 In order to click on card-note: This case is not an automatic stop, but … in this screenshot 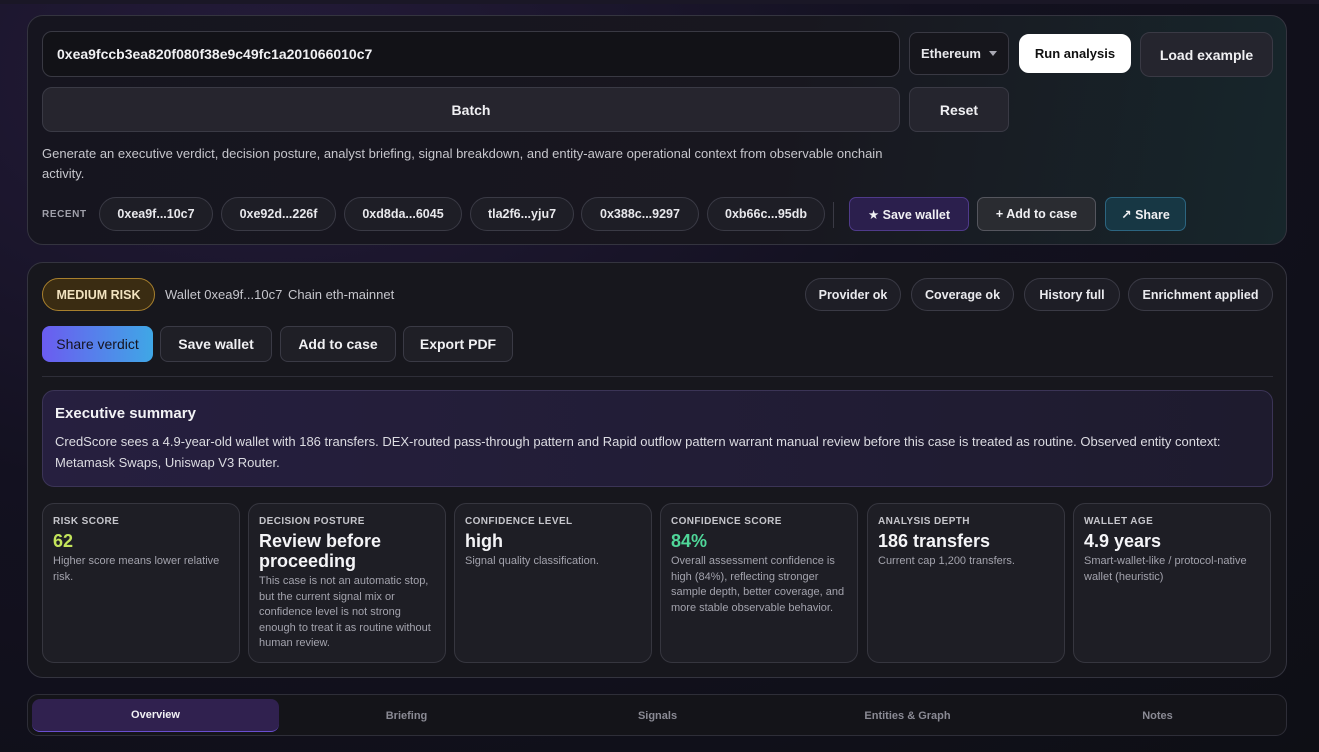, I will do `click(345, 612)`.